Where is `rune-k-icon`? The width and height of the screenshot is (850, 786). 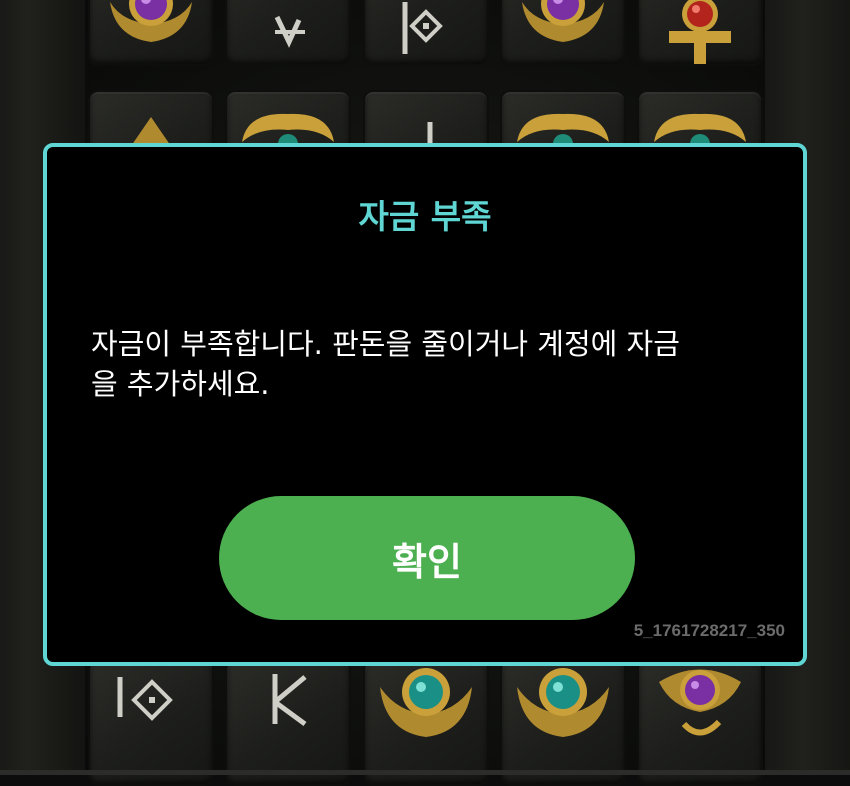
rune-k-icon is located at coordinates (289, 700).